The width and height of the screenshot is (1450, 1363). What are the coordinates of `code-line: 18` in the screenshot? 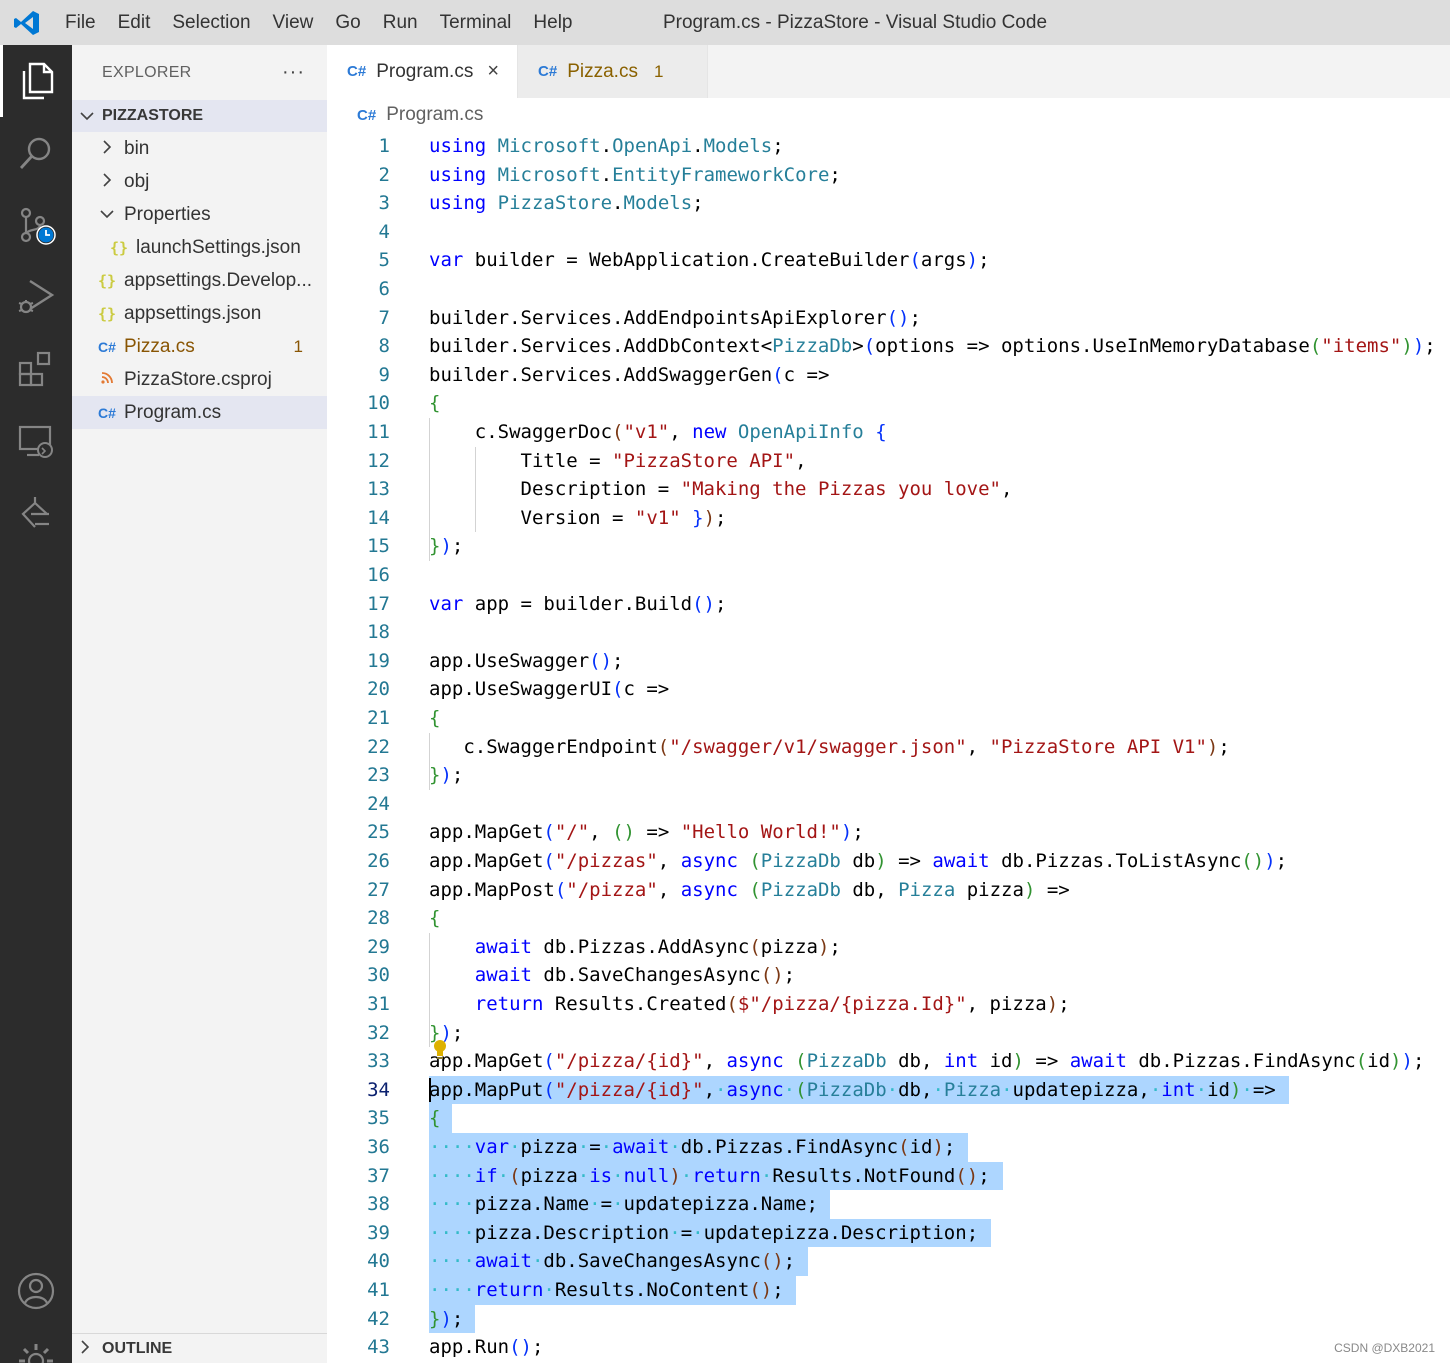 It's located at (888, 632).